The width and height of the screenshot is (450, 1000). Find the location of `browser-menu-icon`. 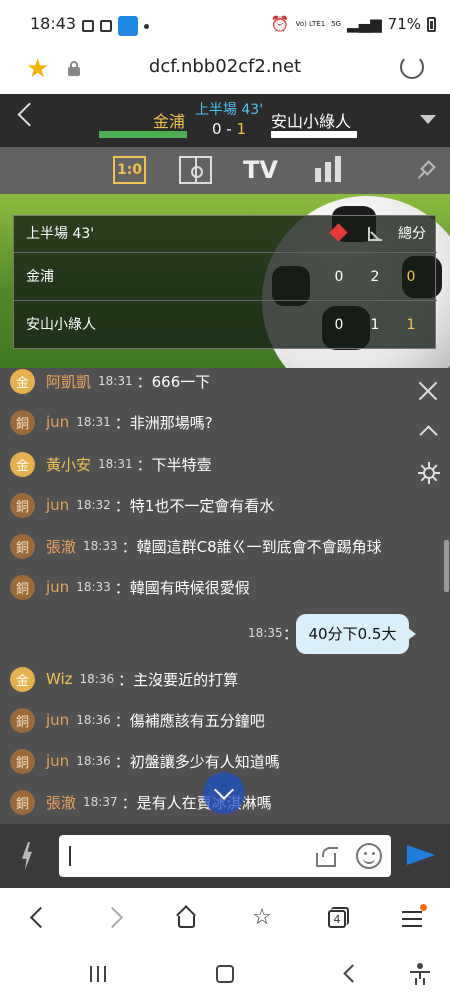

browser-menu-icon is located at coordinates (413, 917).